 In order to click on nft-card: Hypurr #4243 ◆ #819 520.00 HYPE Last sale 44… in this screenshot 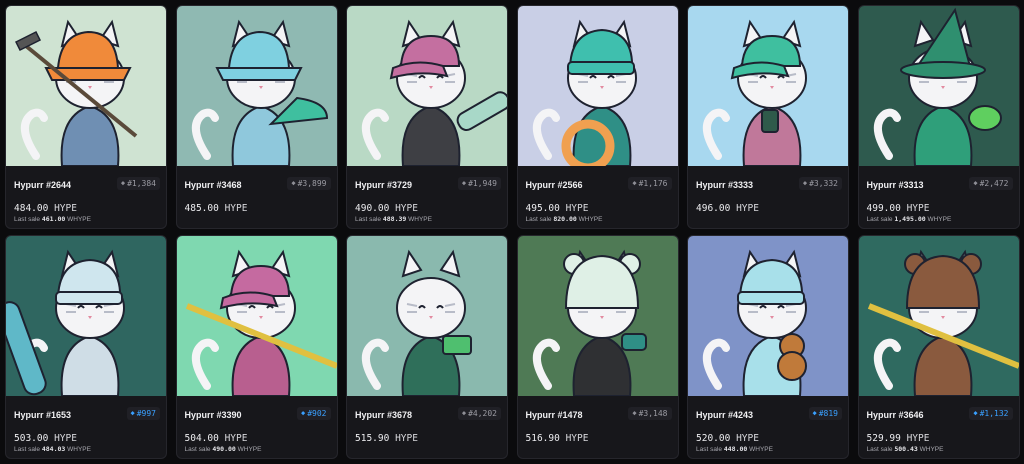, I will do `click(768, 347)`.